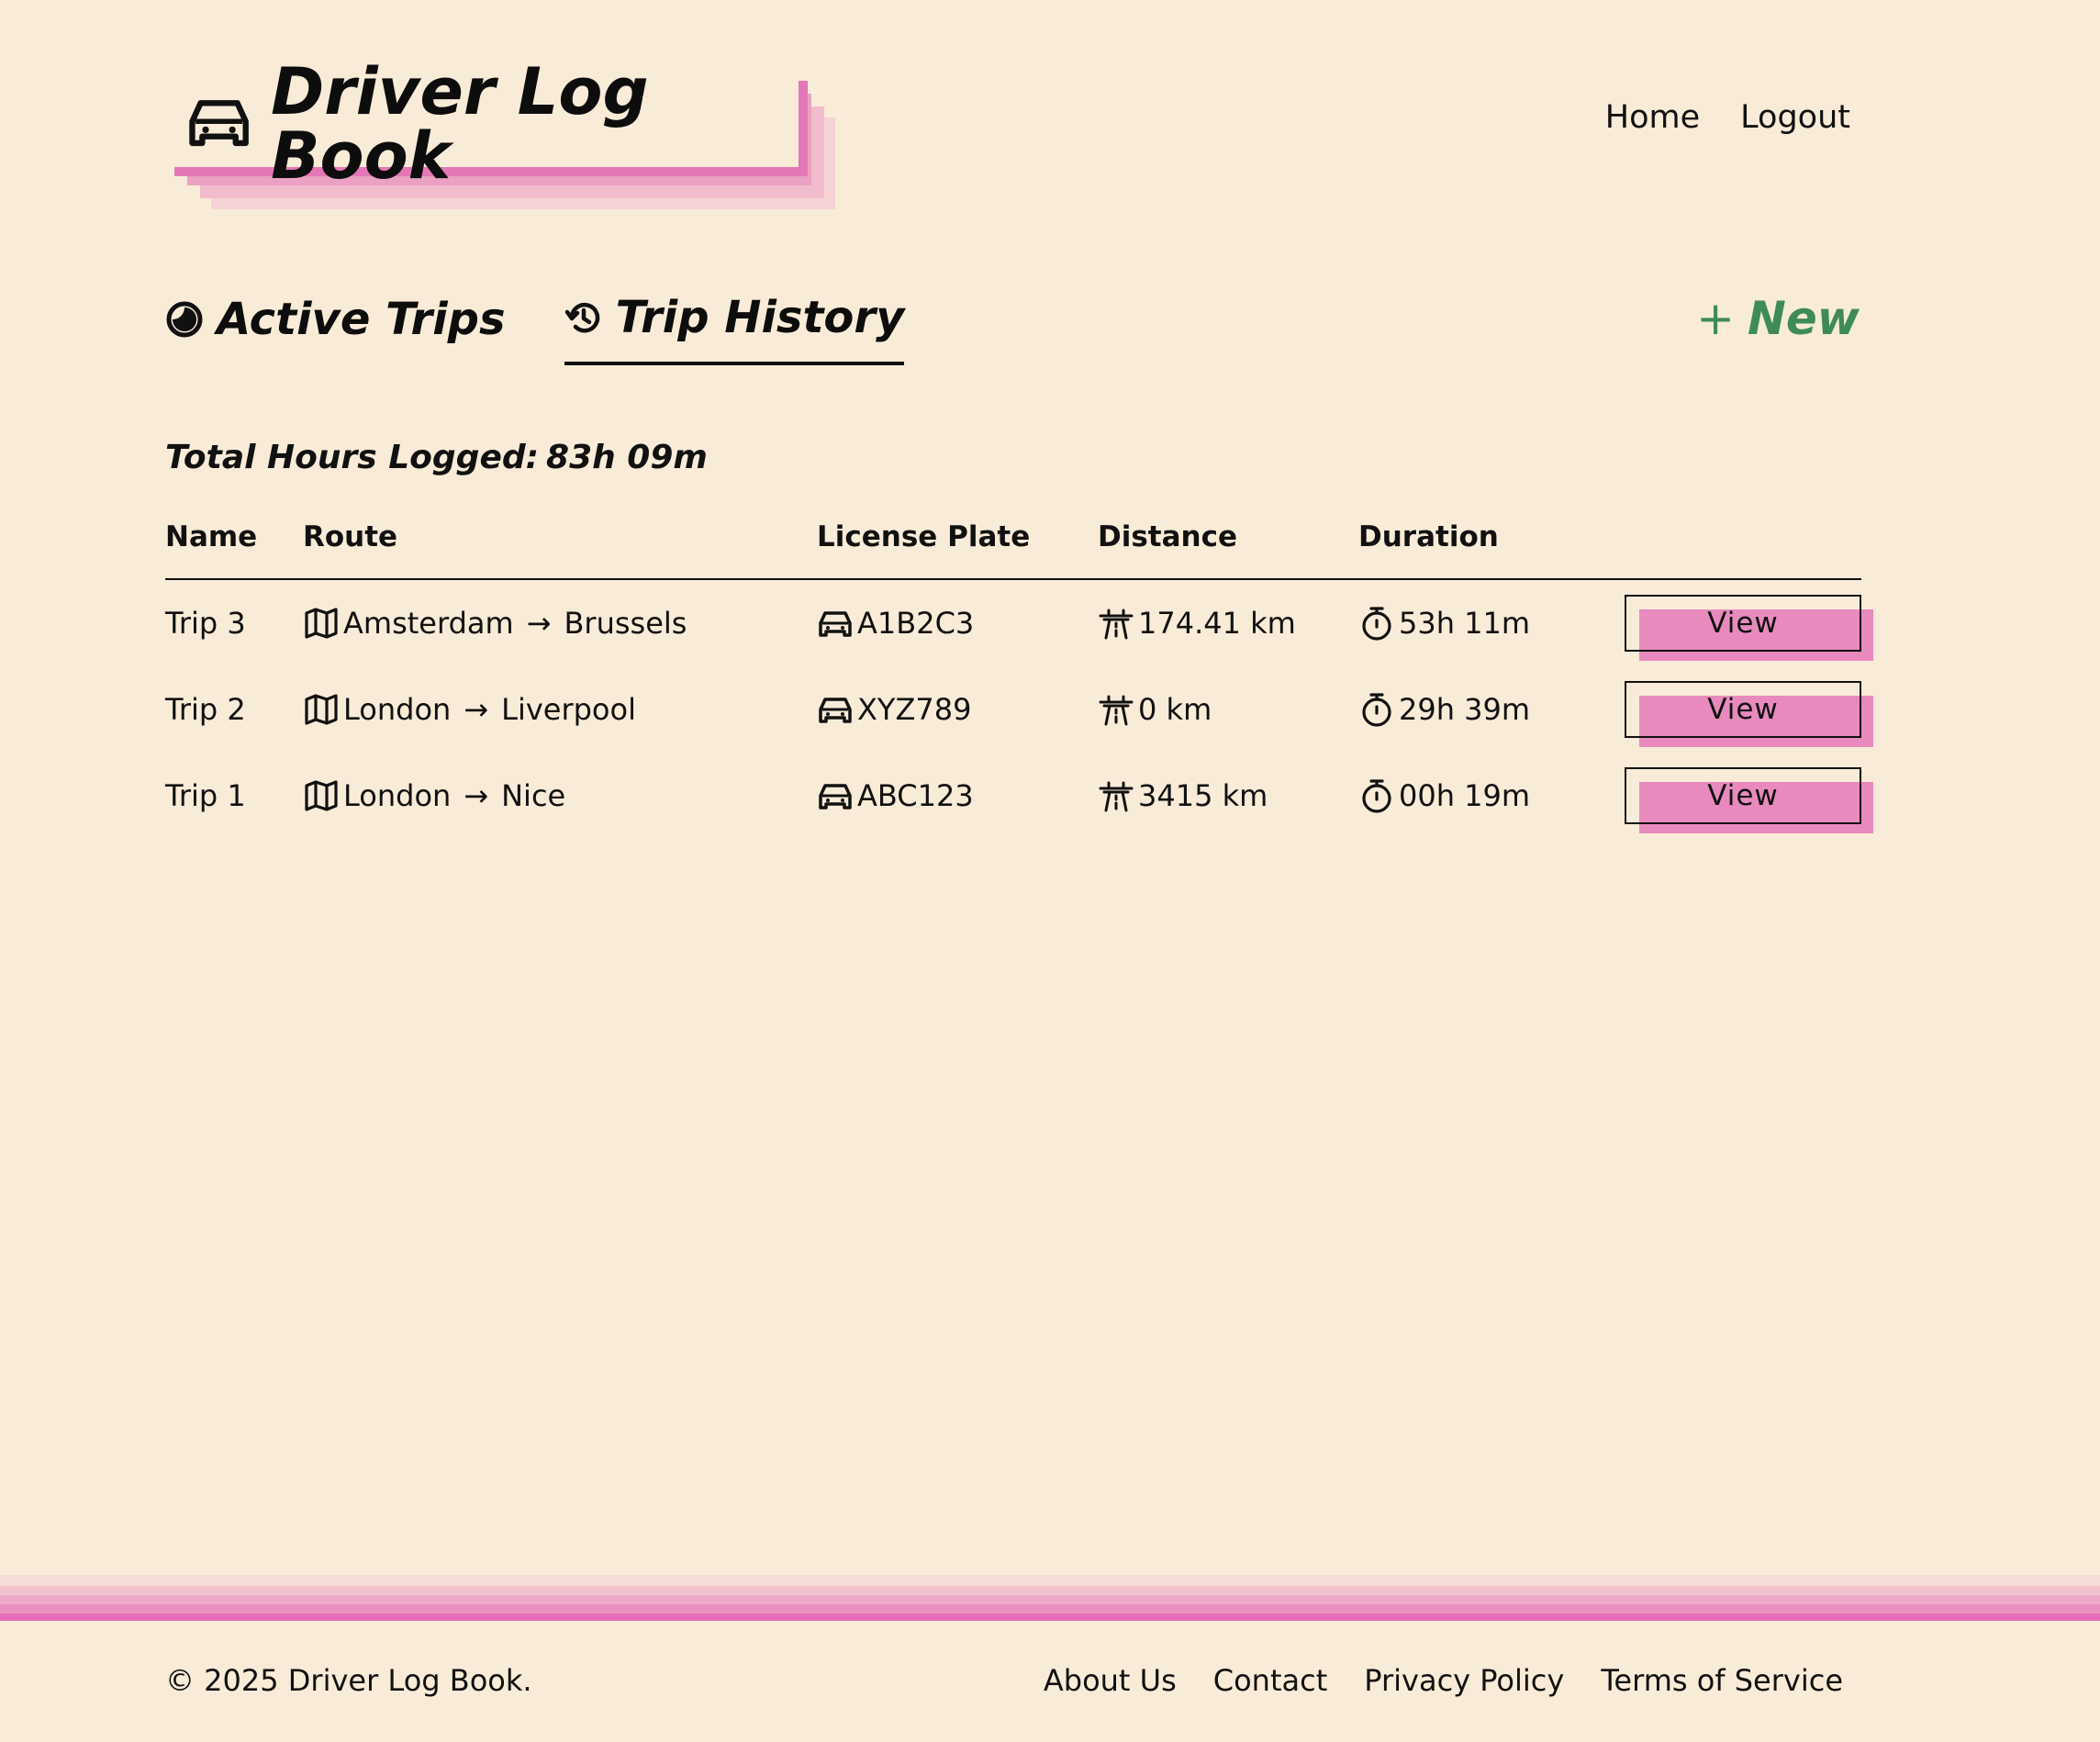 The height and width of the screenshot is (1742, 2100). Describe the element at coordinates (1804, 318) in the screenshot. I see `new-trip-label: New` at that location.